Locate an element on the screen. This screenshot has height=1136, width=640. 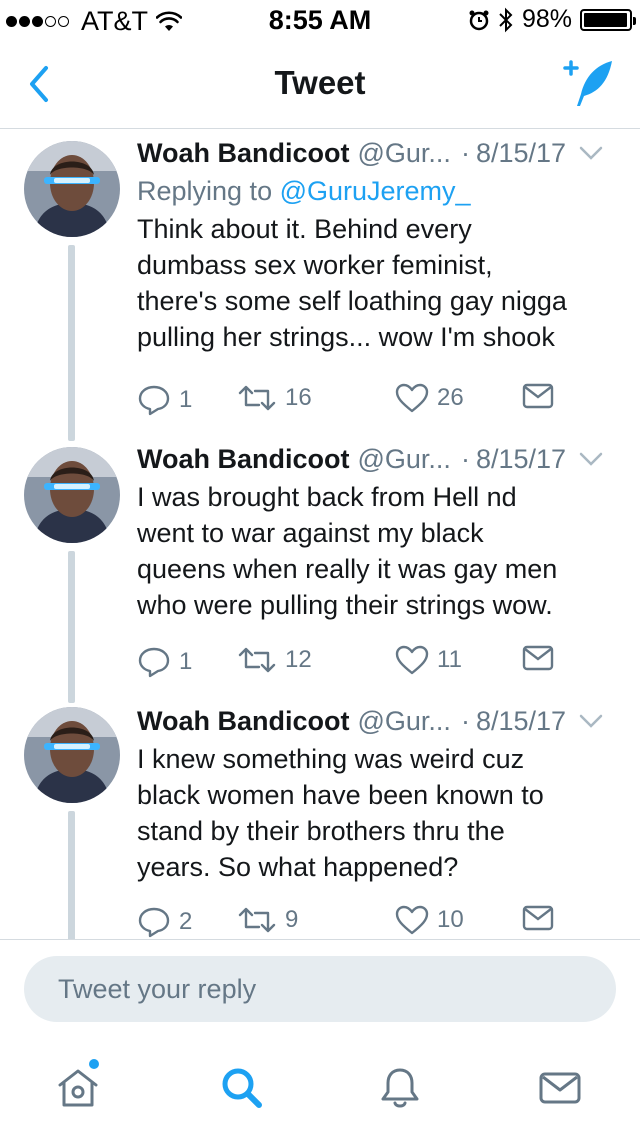
tab-home is located at coordinates (78, 1088).